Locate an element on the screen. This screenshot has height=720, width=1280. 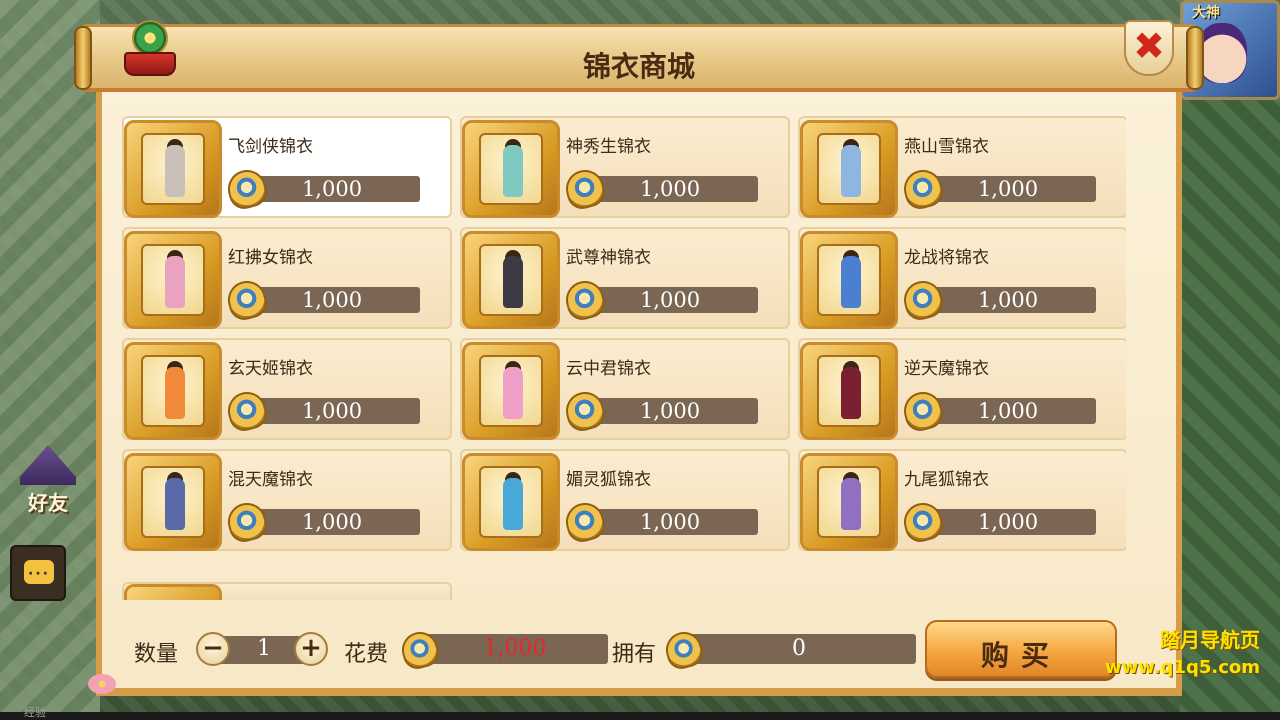
item-card: 武尊神锦衣 1,000 is located at coordinates (625, 278).